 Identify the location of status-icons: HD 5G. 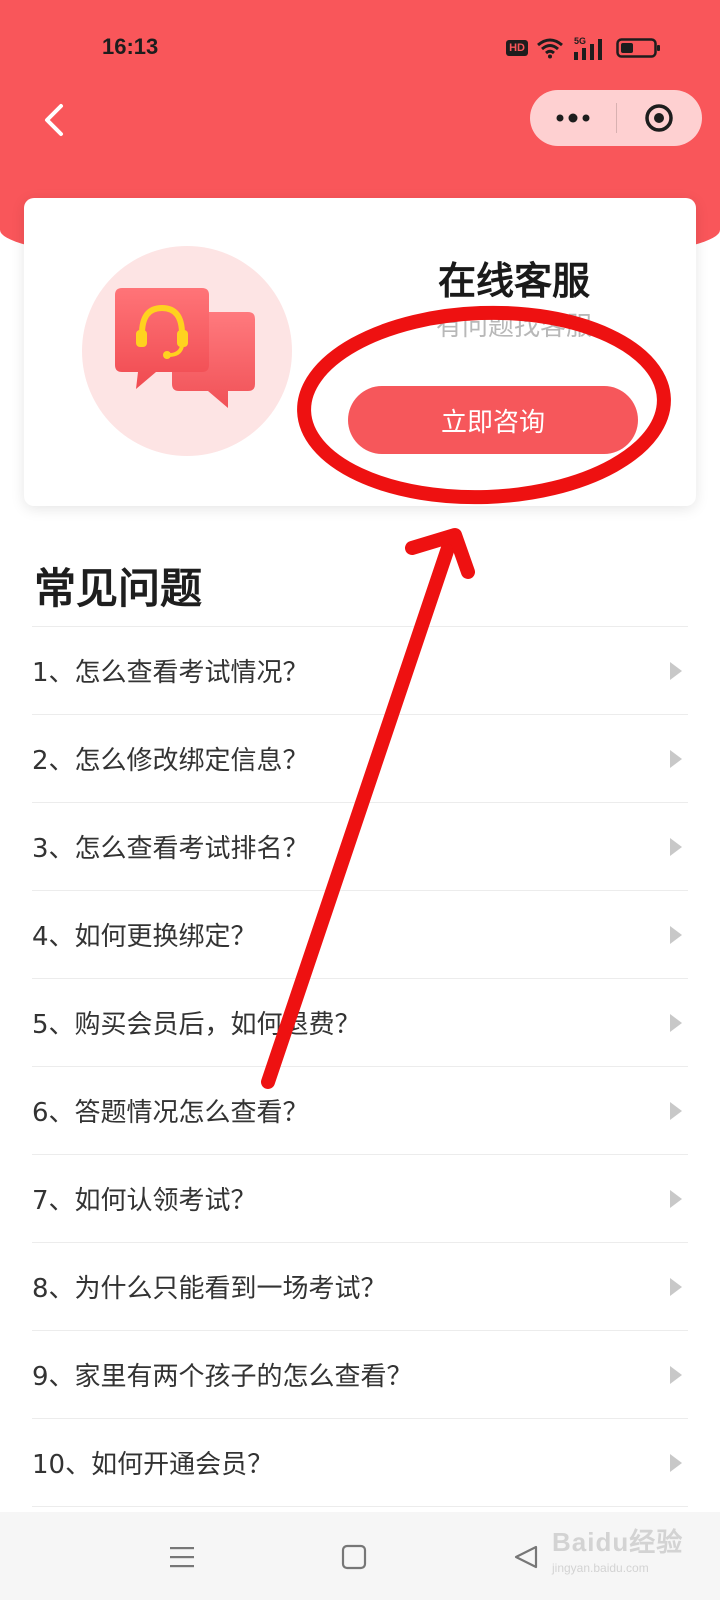
(584, 48).